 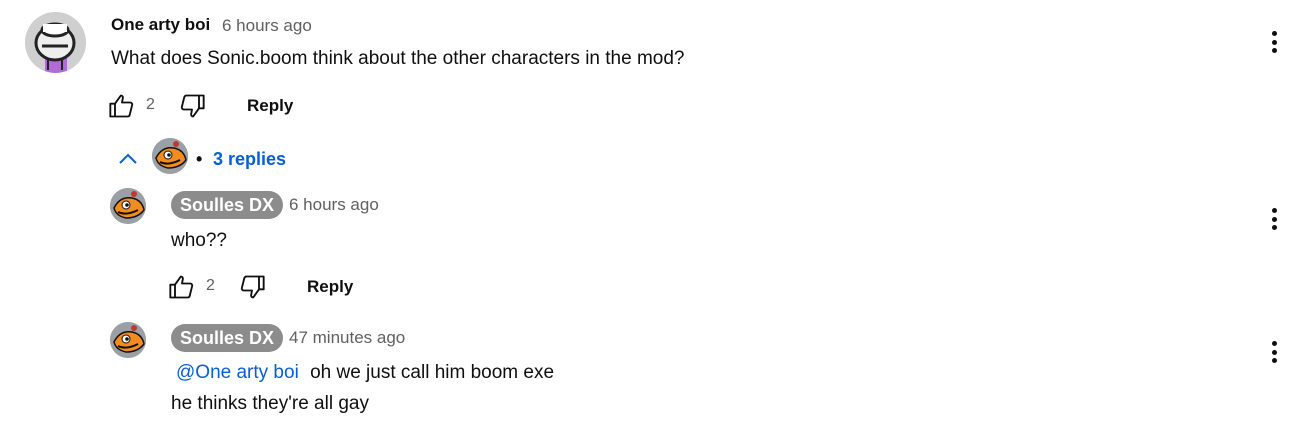 I want to click on commenter-avatar, so click(x=55, y=42).